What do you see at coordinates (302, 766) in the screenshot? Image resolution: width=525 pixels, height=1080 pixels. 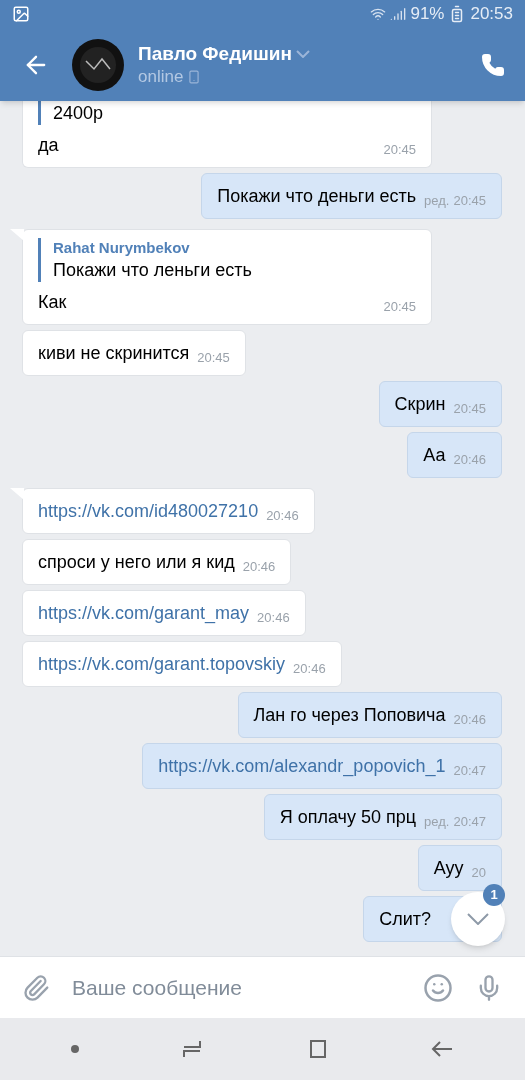 I see `message-link: https://vk.com/alexandr_popovich_1` at bounding box center [302, 766].